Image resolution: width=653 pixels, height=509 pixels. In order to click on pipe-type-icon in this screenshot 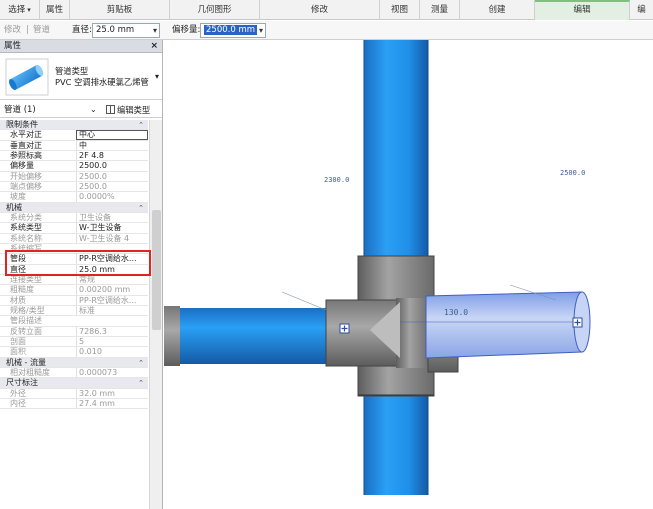, I will do `click(27, 77)`.